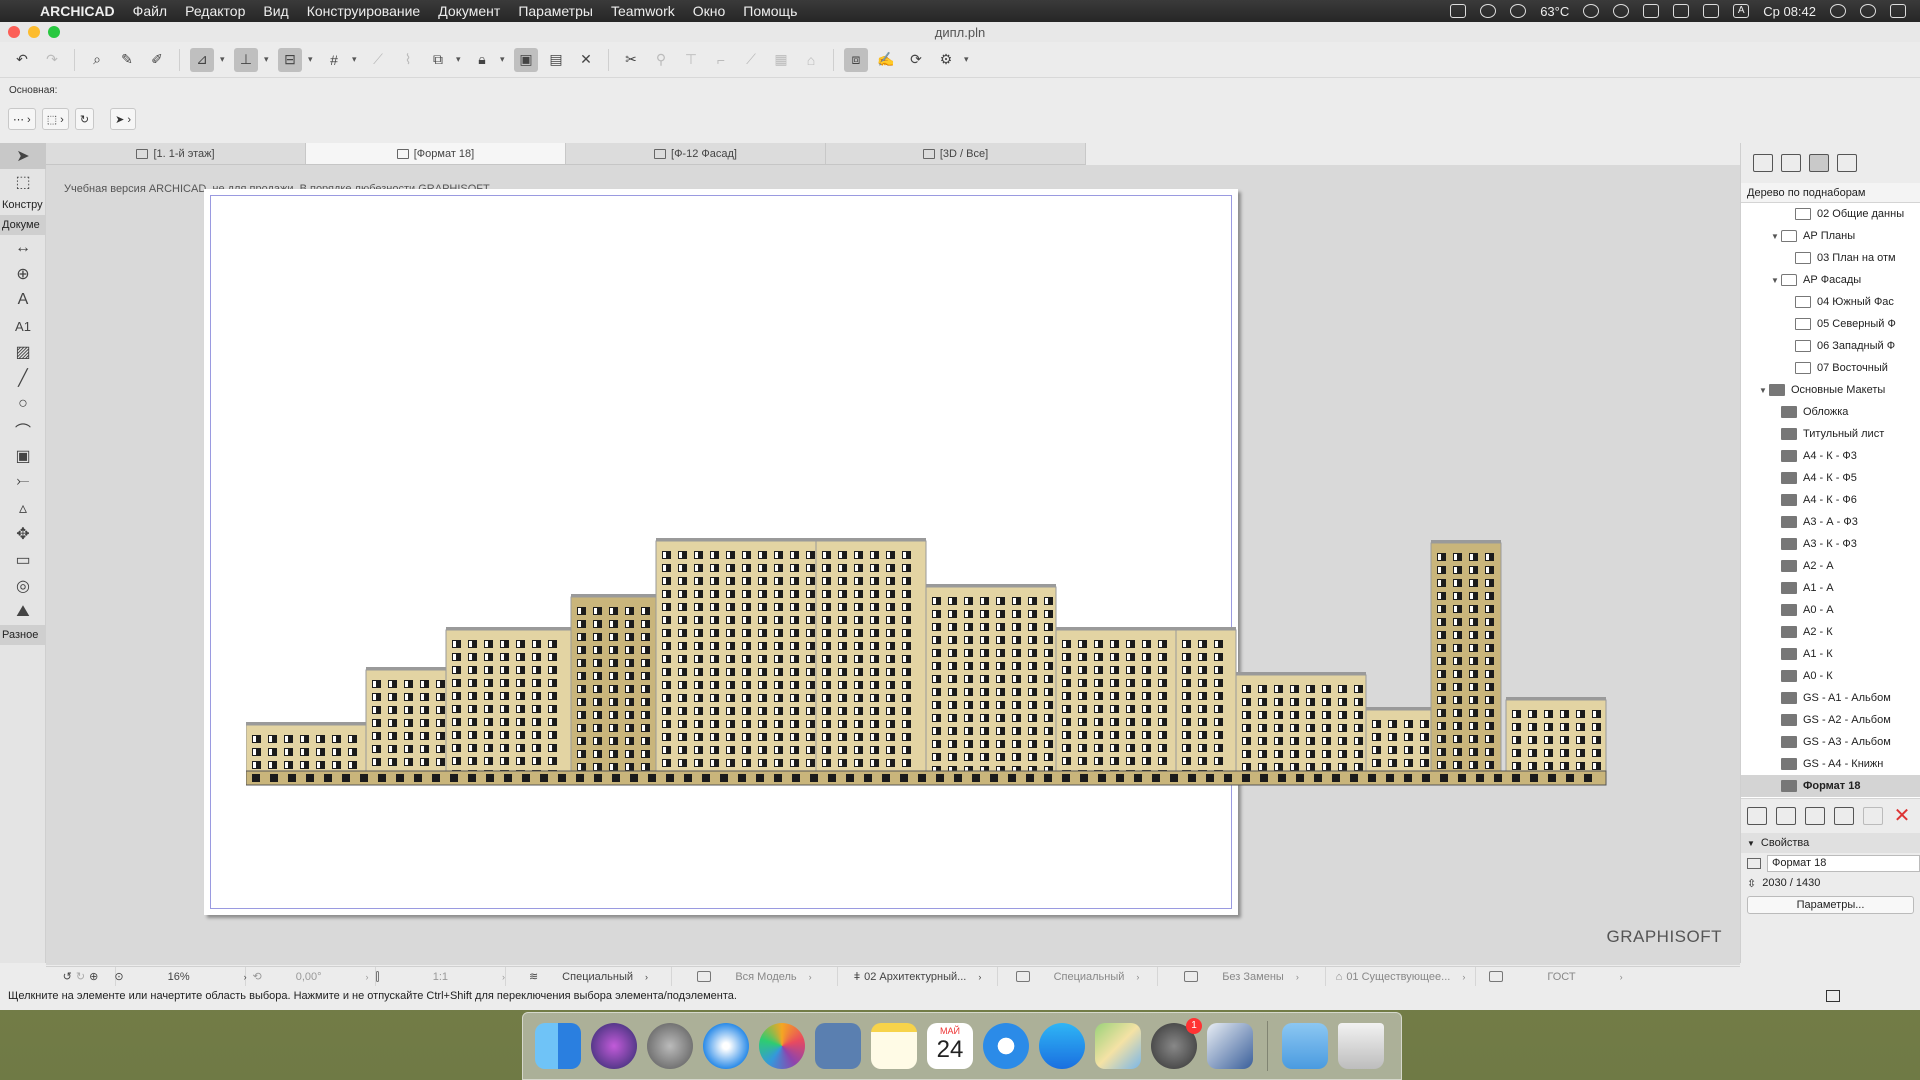 This screenshot has height=1080, width=1920. I want to click on project-map-icon, so click(1763, 163).